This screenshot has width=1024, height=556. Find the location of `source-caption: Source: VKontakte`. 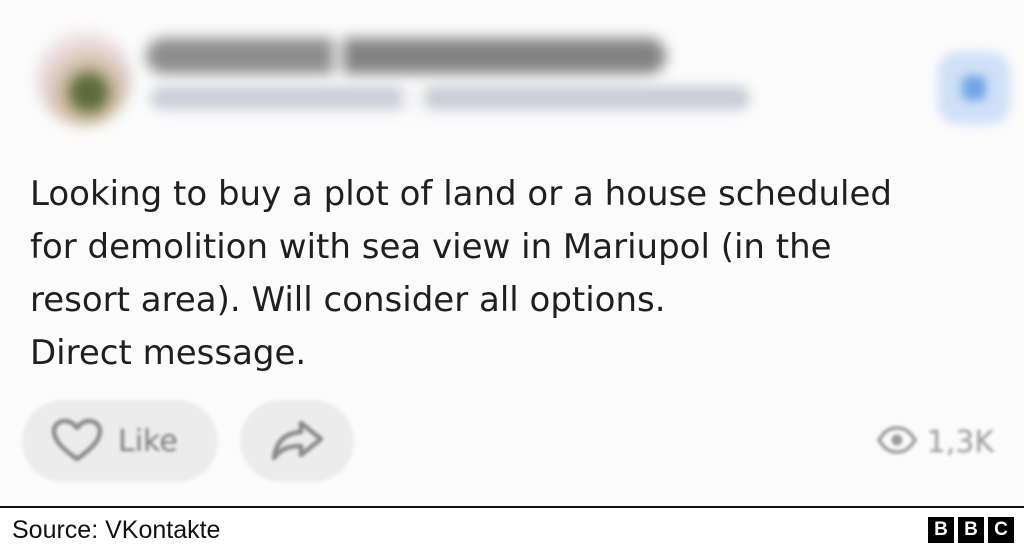

source-caption: Source: VKontakte is located at coordinates (116, 530).